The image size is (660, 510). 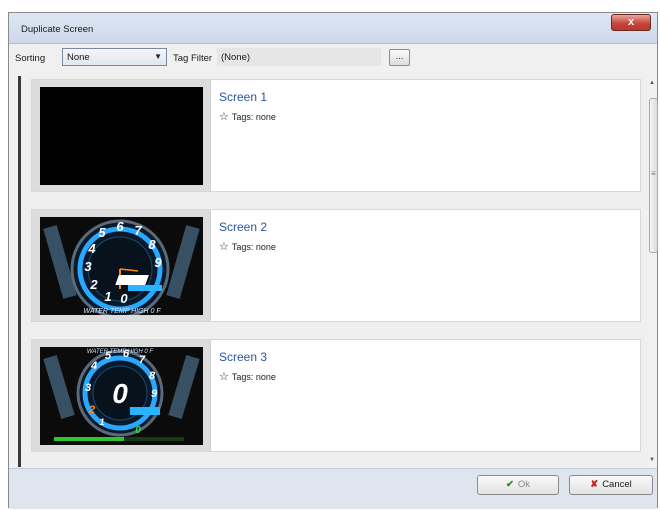 I want to click on gauge-number: 5, so click(x=102, y=232).